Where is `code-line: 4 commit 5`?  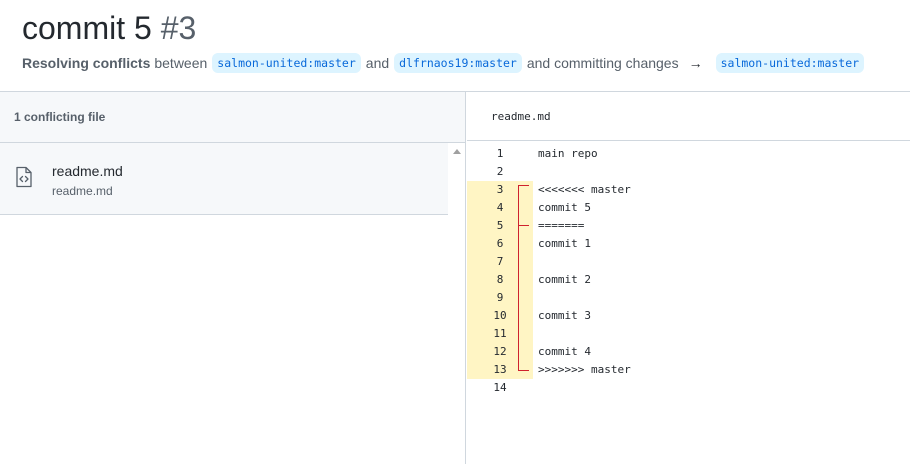
code-line: 4 commit 5 is located at coordinates (688, 208).